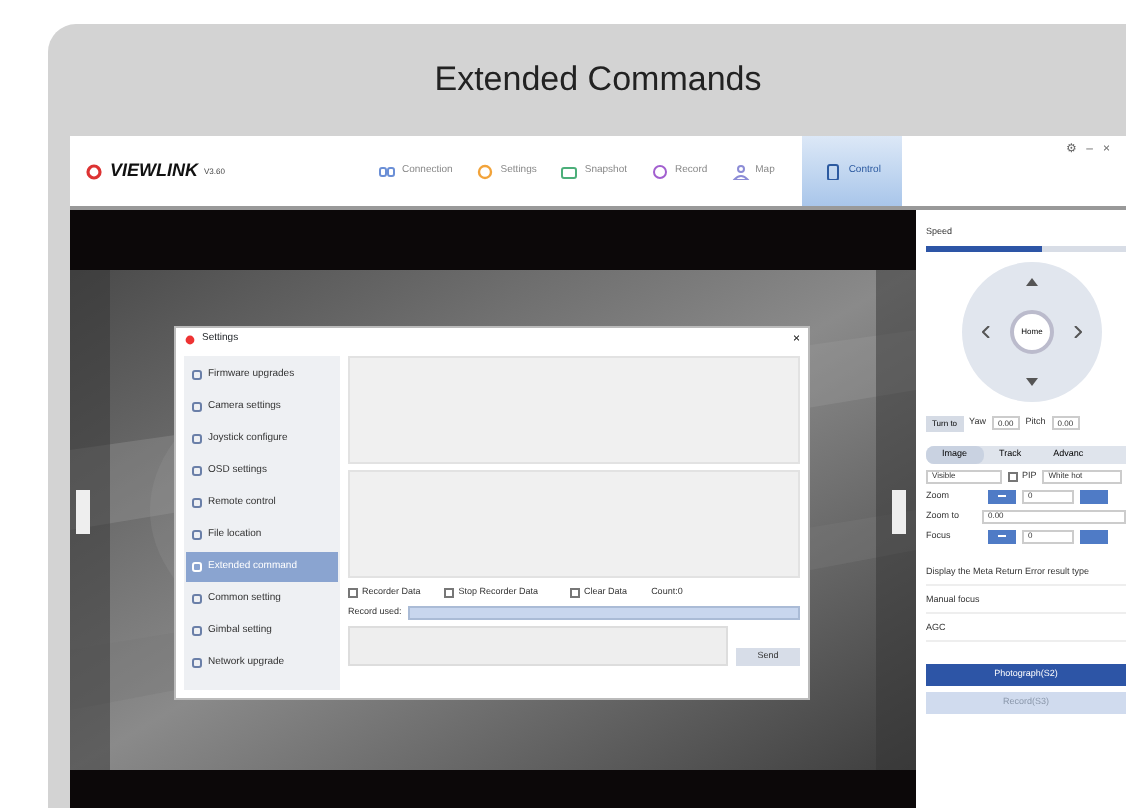  I want to click on select-field, so click(603, 613).